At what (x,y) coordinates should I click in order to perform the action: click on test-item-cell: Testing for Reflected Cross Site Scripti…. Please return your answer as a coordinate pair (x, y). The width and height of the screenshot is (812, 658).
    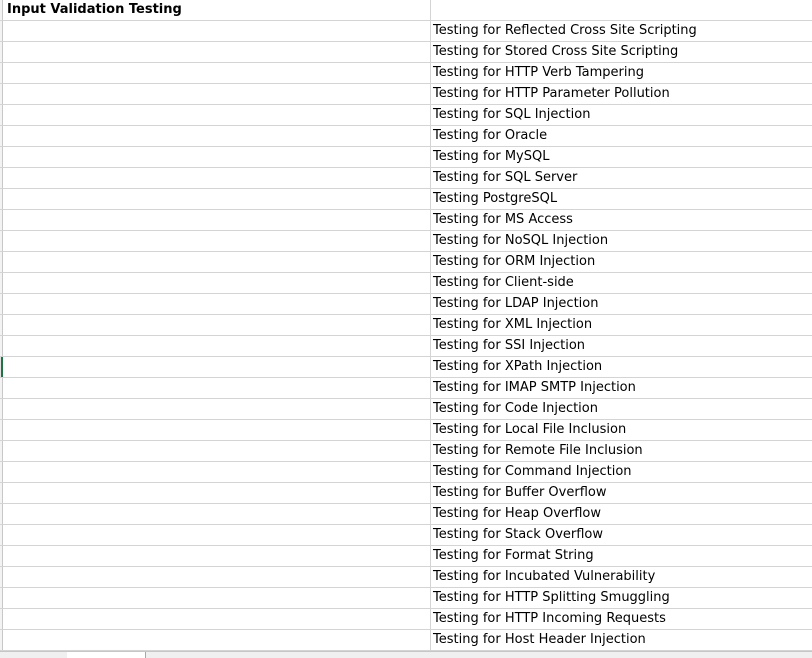
    Looking at the image, I should click on (621, 31).